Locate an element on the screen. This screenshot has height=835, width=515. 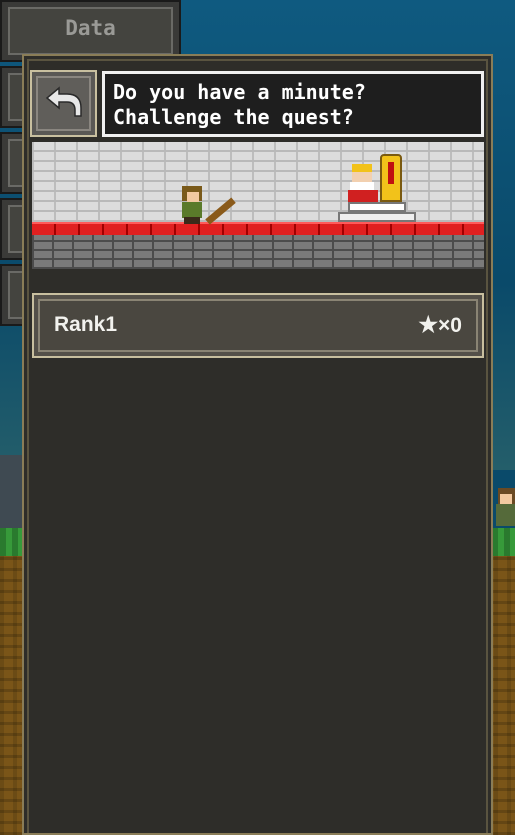
menu-button-data: Data is located at coordinates (90, 31).